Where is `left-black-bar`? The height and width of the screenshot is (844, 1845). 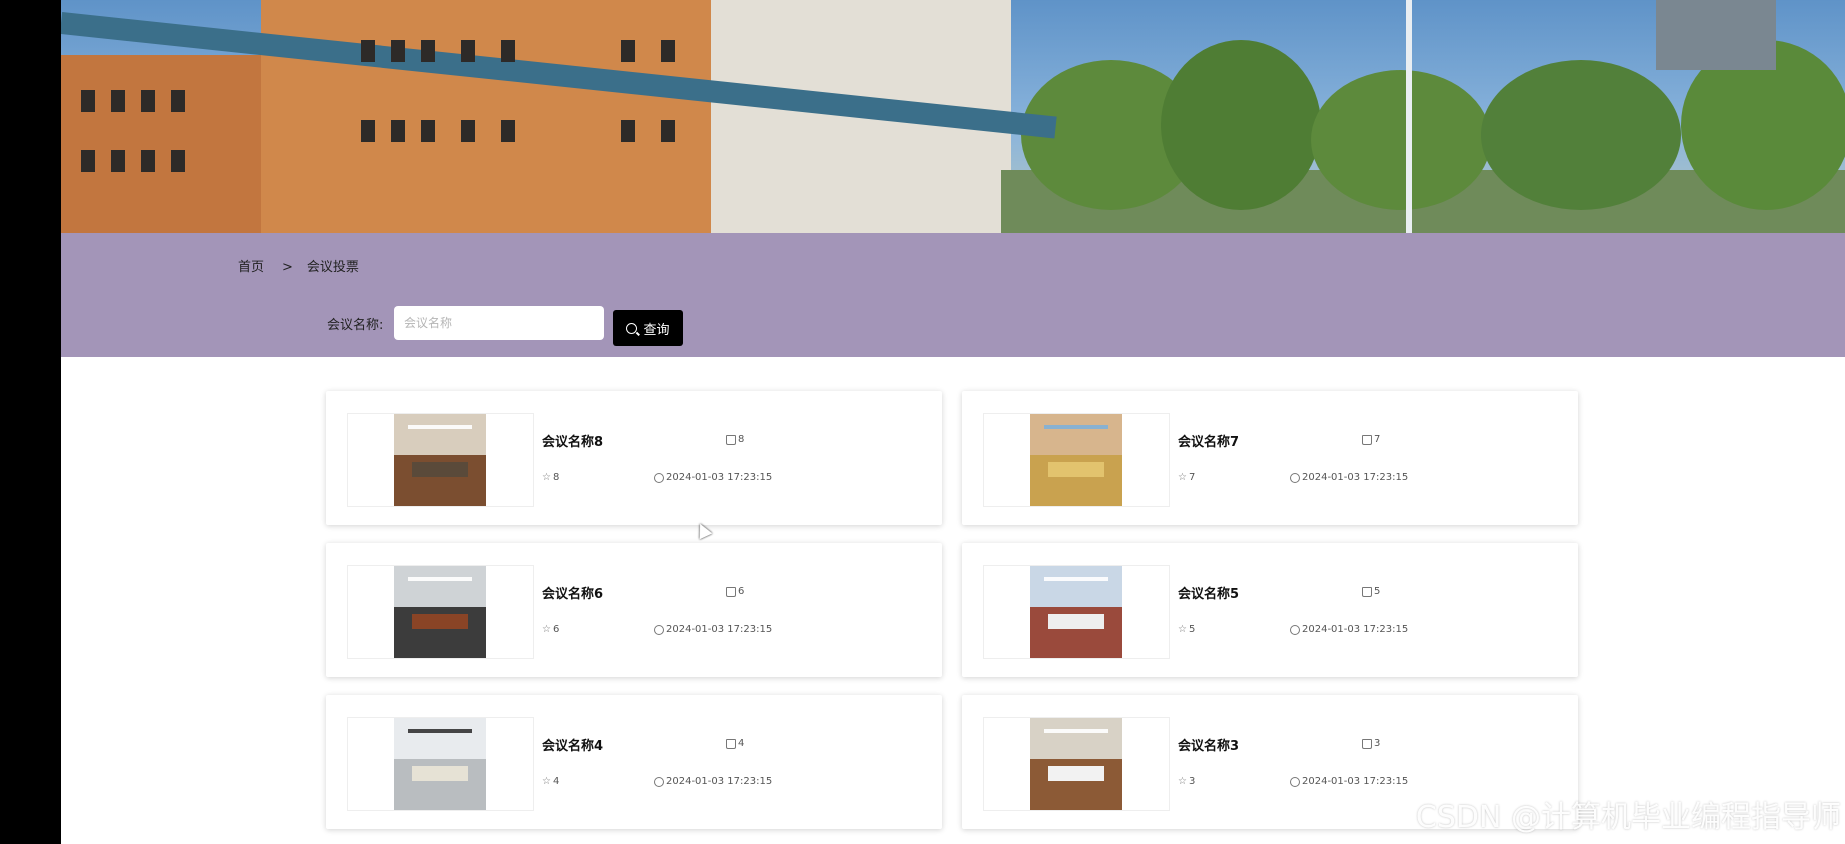 left-black-bar is located at coordinates (30, 422).